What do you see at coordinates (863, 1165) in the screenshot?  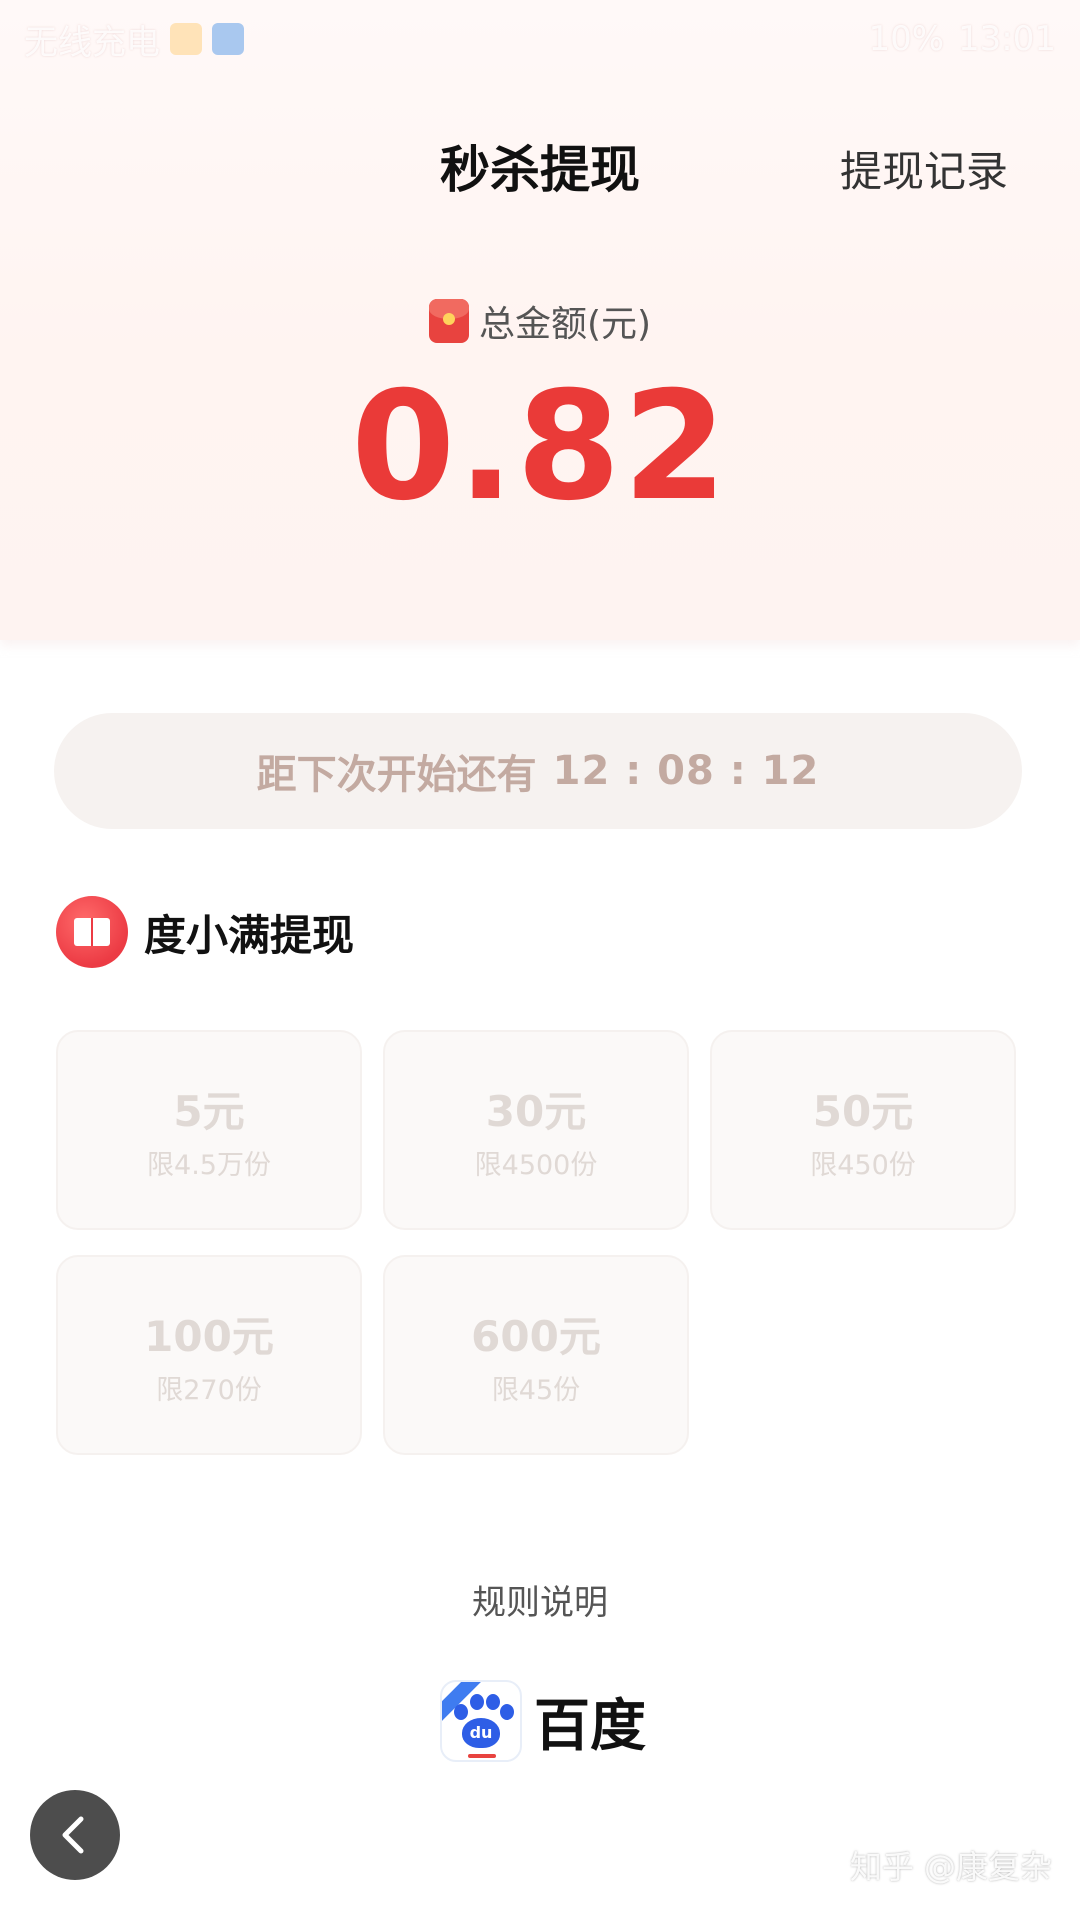 I see `option-limit: 限450份` at bounding box center [863, 1165].